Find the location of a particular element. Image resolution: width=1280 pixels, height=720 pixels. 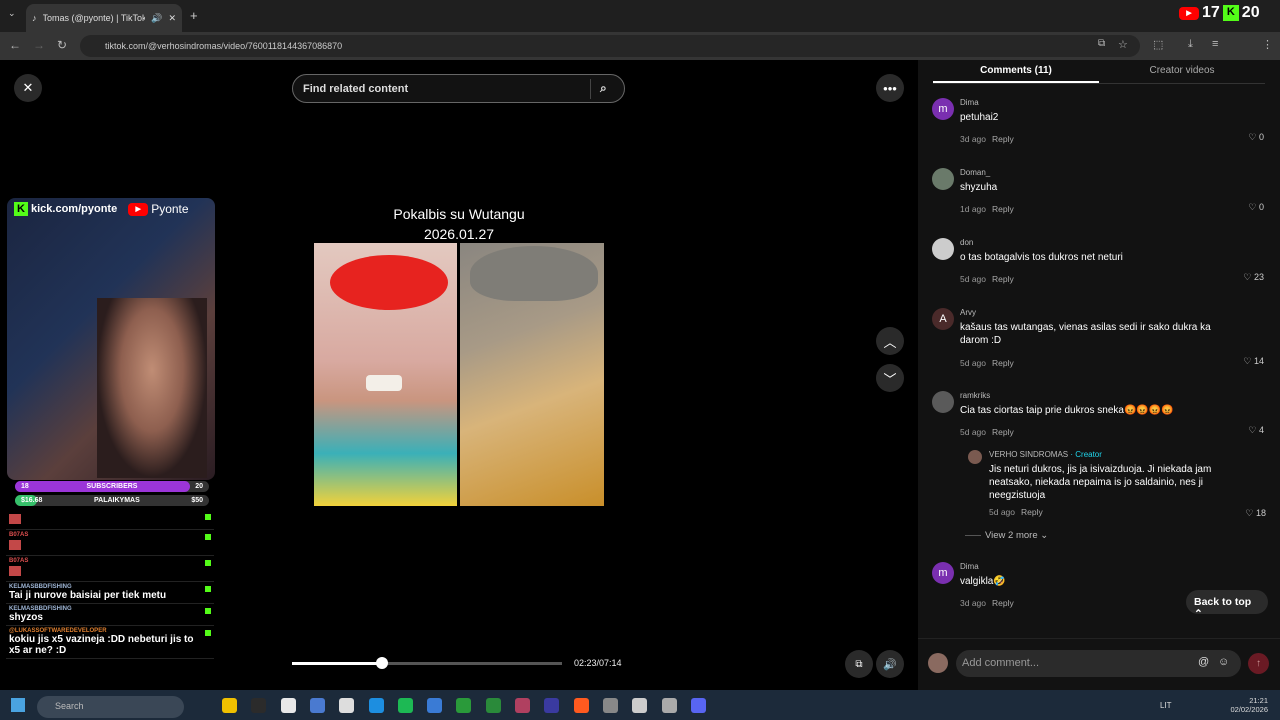

audio-icon: 🔊 is located at coordinates (156, 18).